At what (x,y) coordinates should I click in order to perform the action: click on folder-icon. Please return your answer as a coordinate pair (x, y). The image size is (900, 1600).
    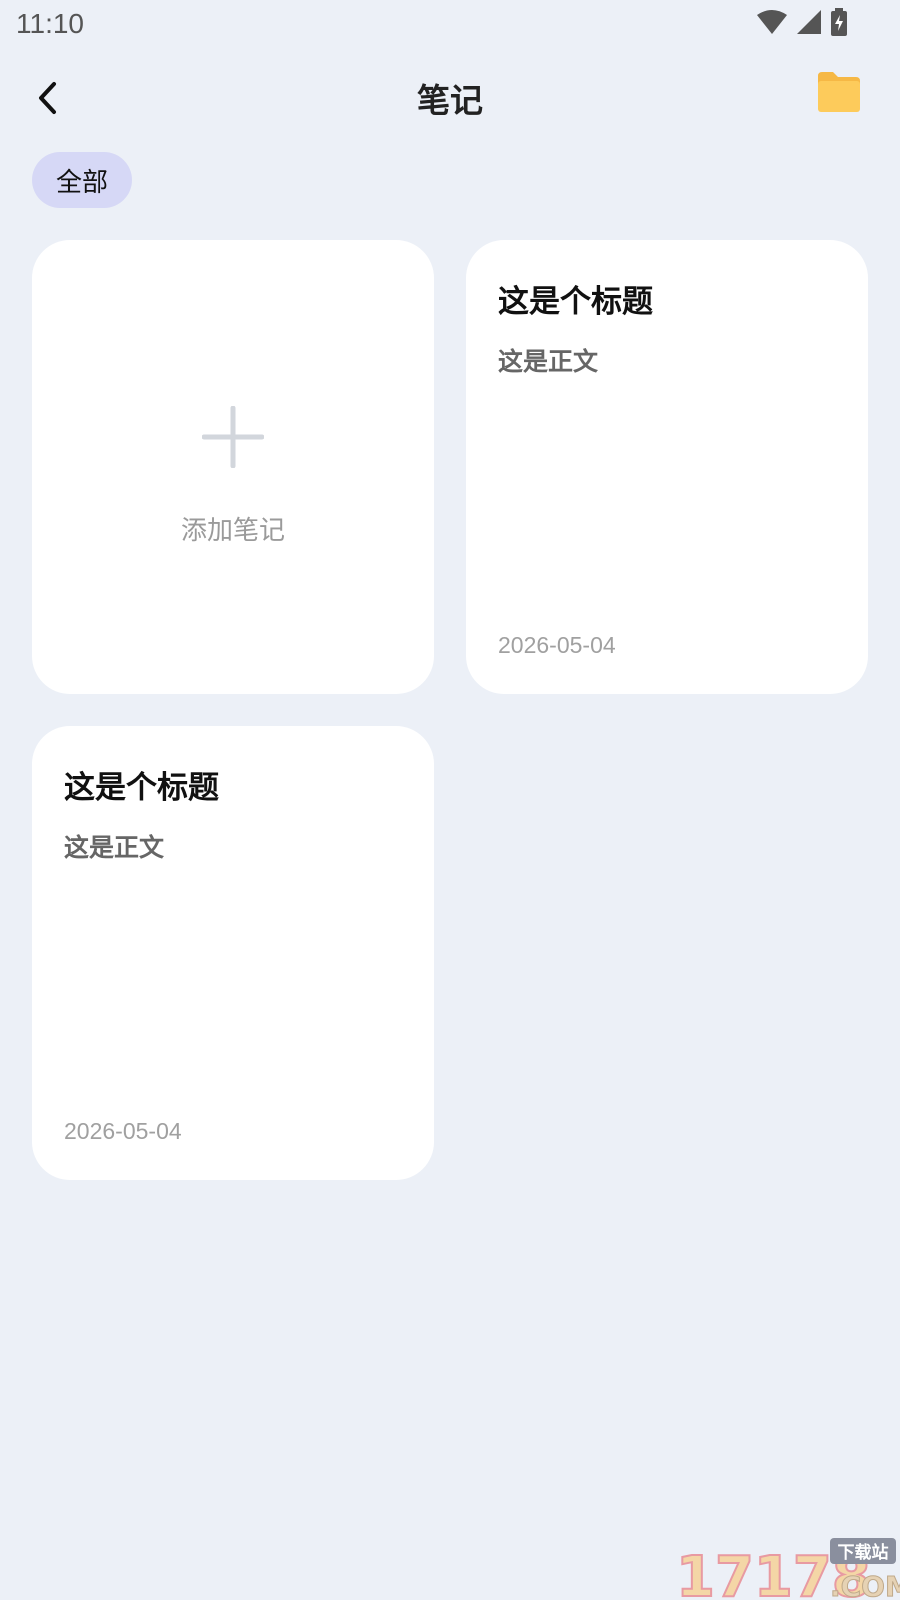
    Looking at the image, I should click on (839, 92).